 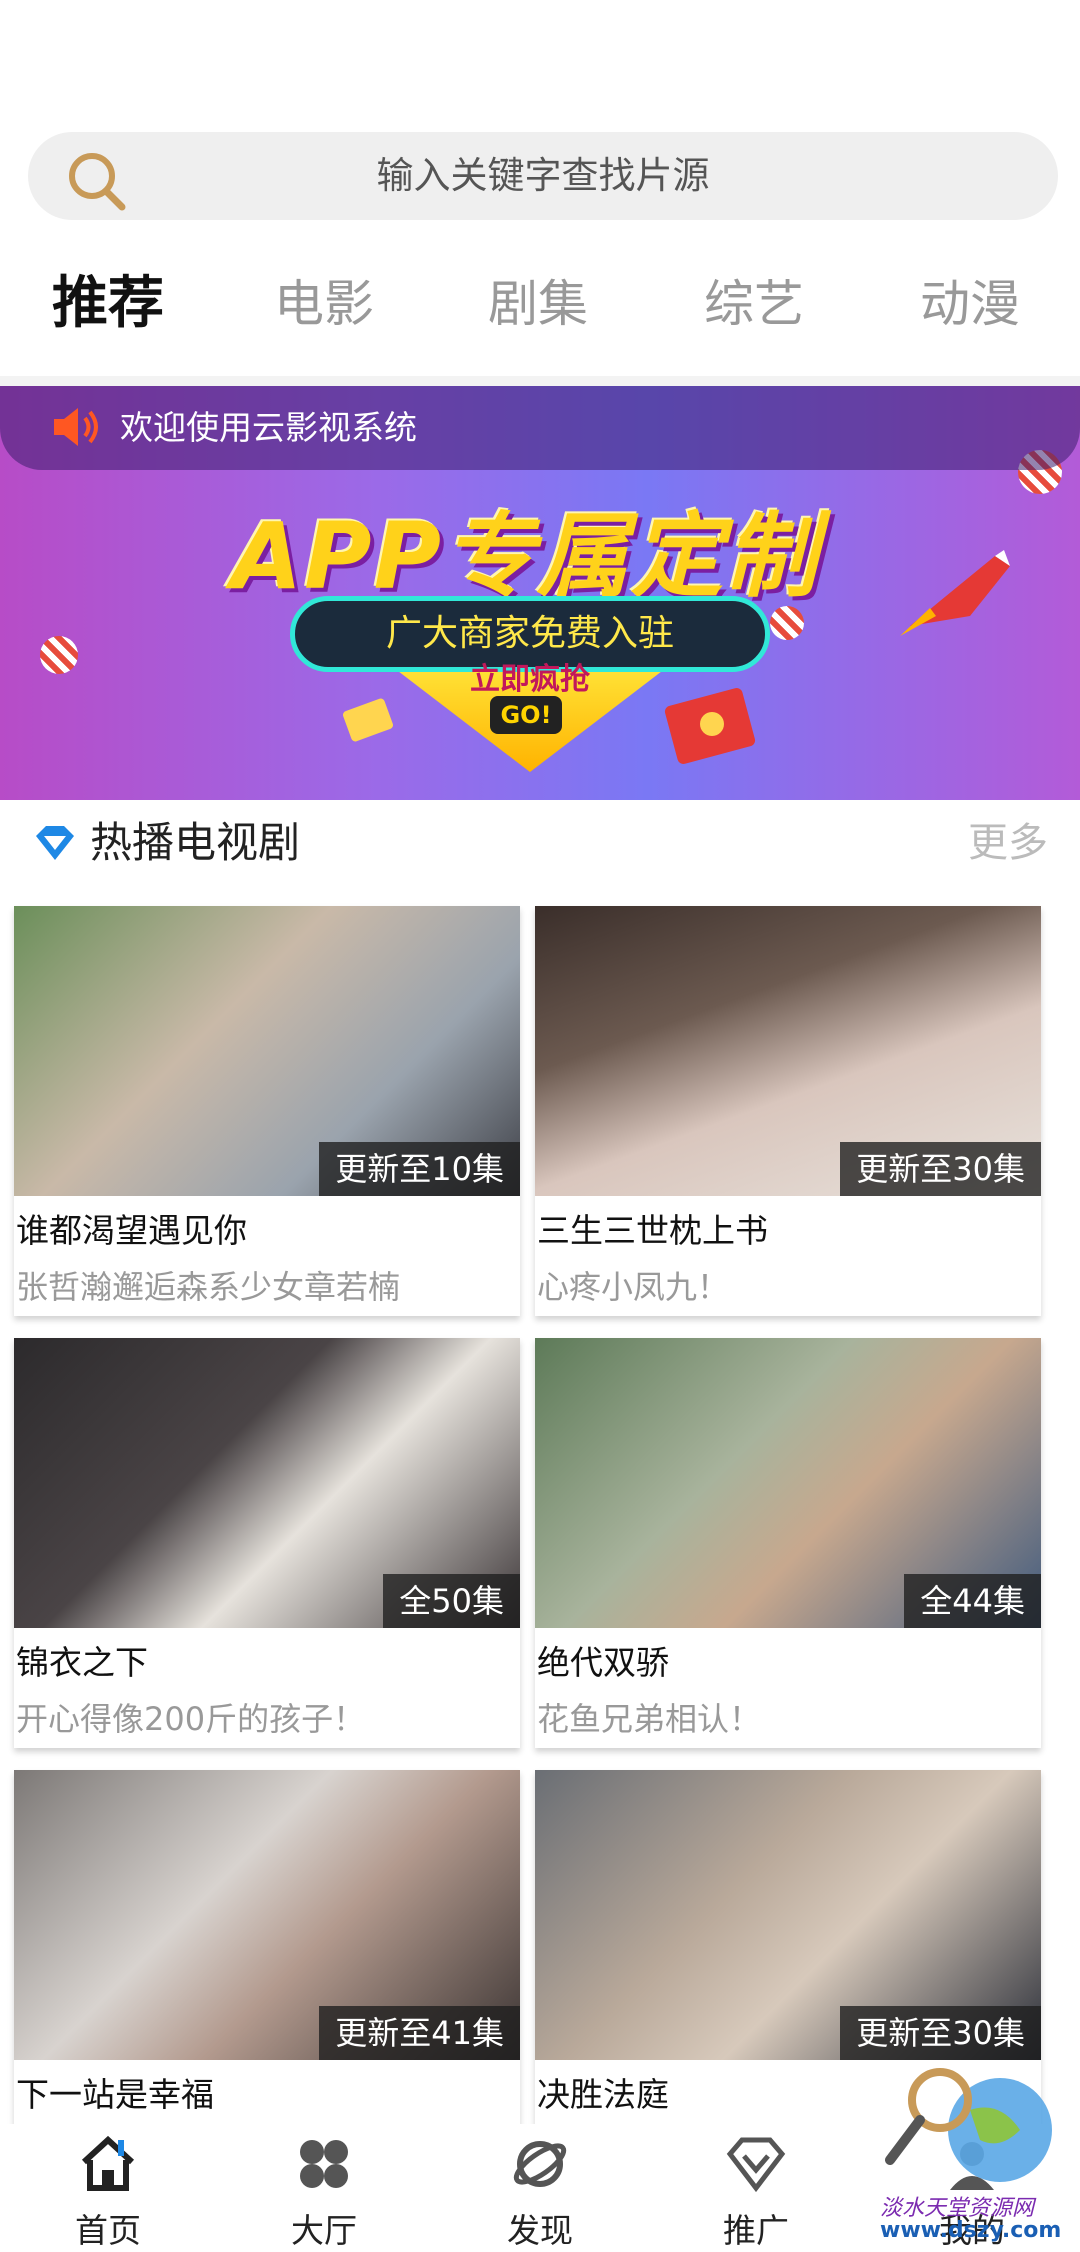 What do you see at coordinates (526, 715) in the screenshot?
I see `banner-go: GO!` at bounding box center [526, 715].